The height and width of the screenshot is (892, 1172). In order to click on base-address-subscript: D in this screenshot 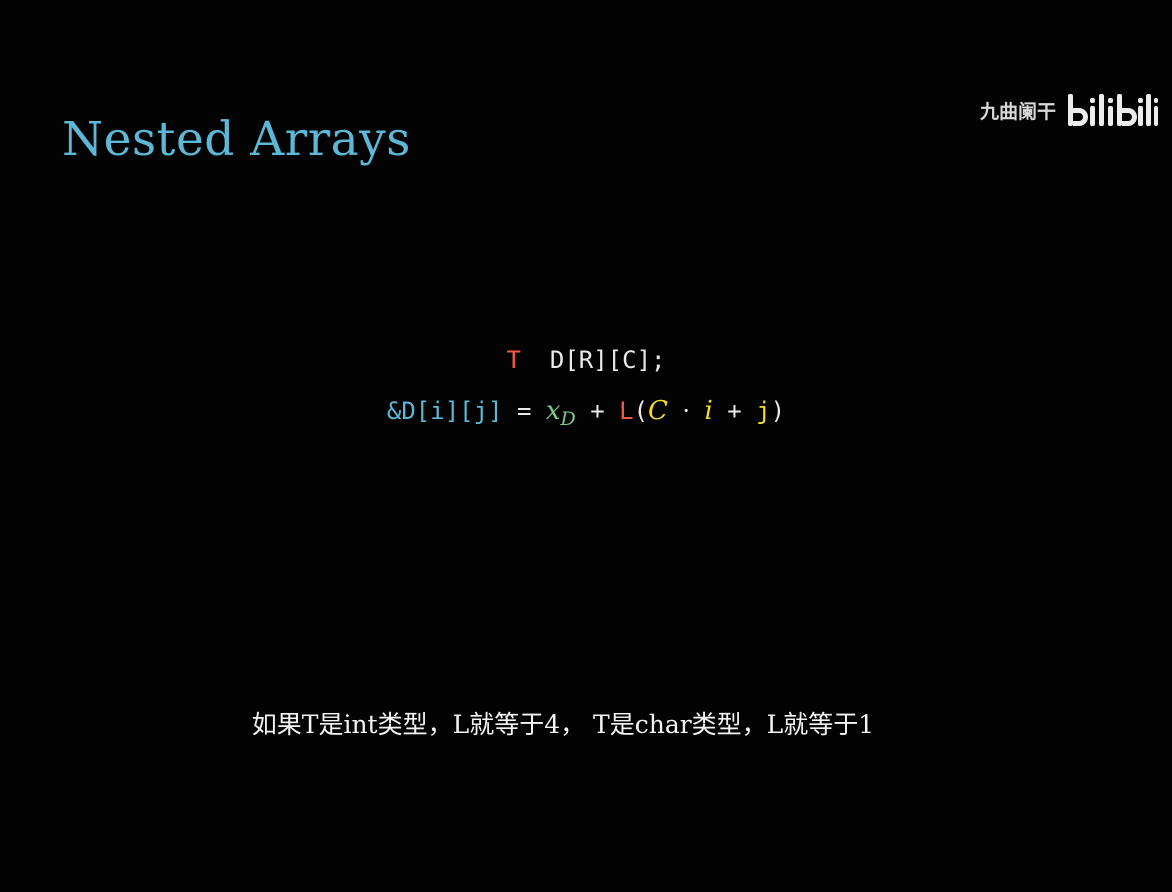, I will do `click(568, 419)`.